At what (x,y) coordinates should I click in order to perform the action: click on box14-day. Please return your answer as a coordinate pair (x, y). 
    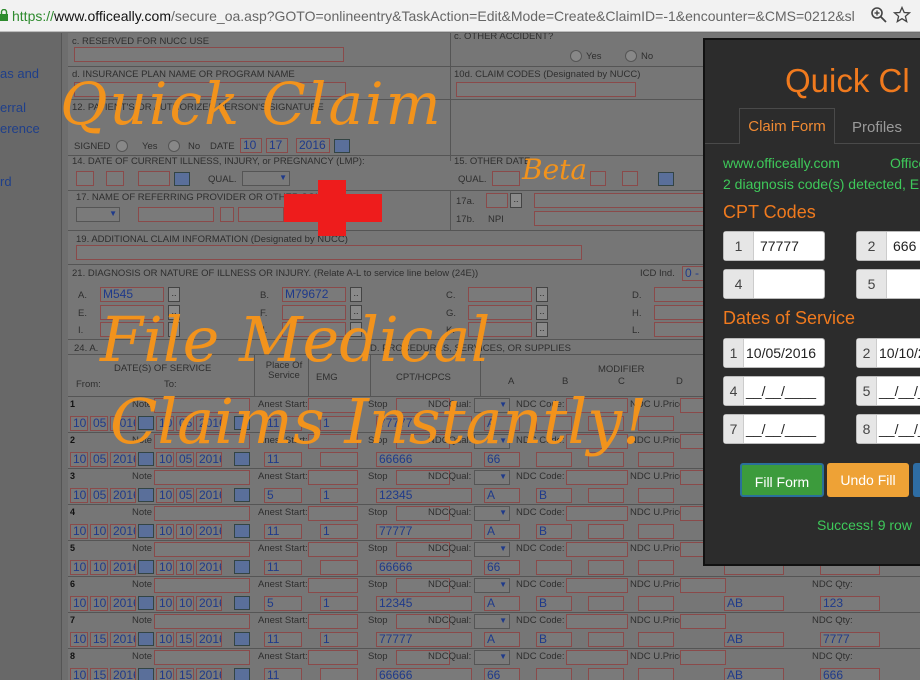
    Looking at the image, I should click on (115, 178).